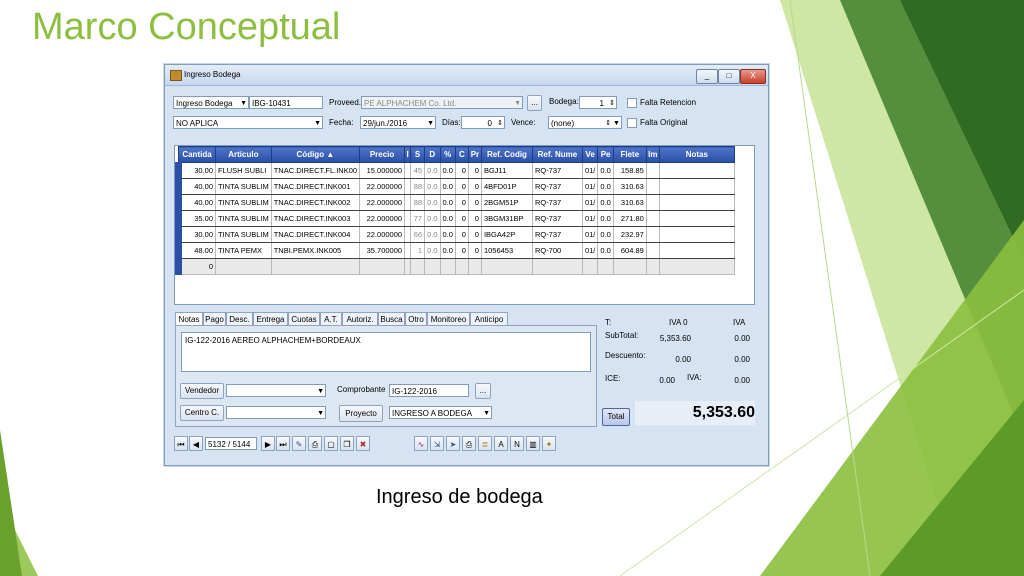 The width and height of the screenshot is (1024, 576). What do you see at coordinates (270, 318) in the screenshot?
I see `tab-entrega: Entrega` at bounding box center [270, 318].